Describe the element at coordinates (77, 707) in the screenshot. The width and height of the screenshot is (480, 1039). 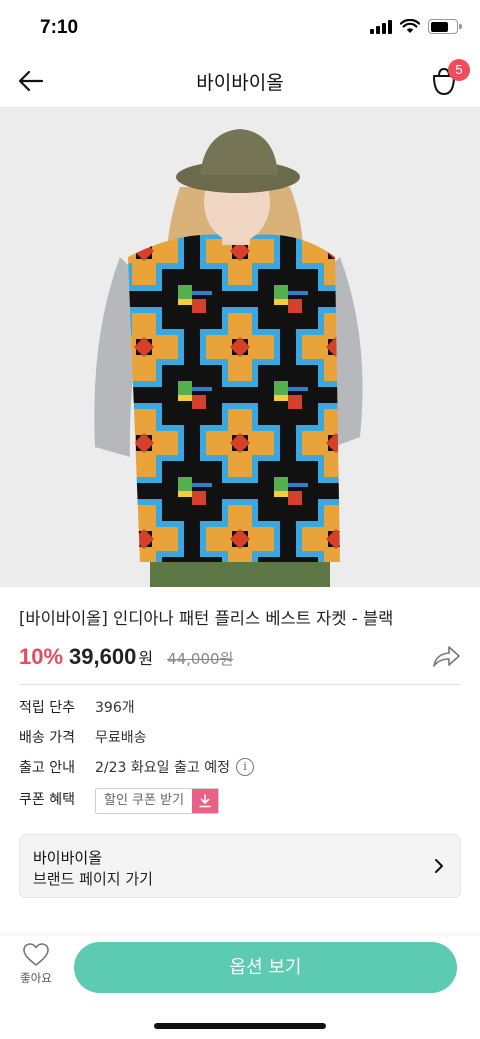
I see `points-row: 적립 단추 396개` at that location.